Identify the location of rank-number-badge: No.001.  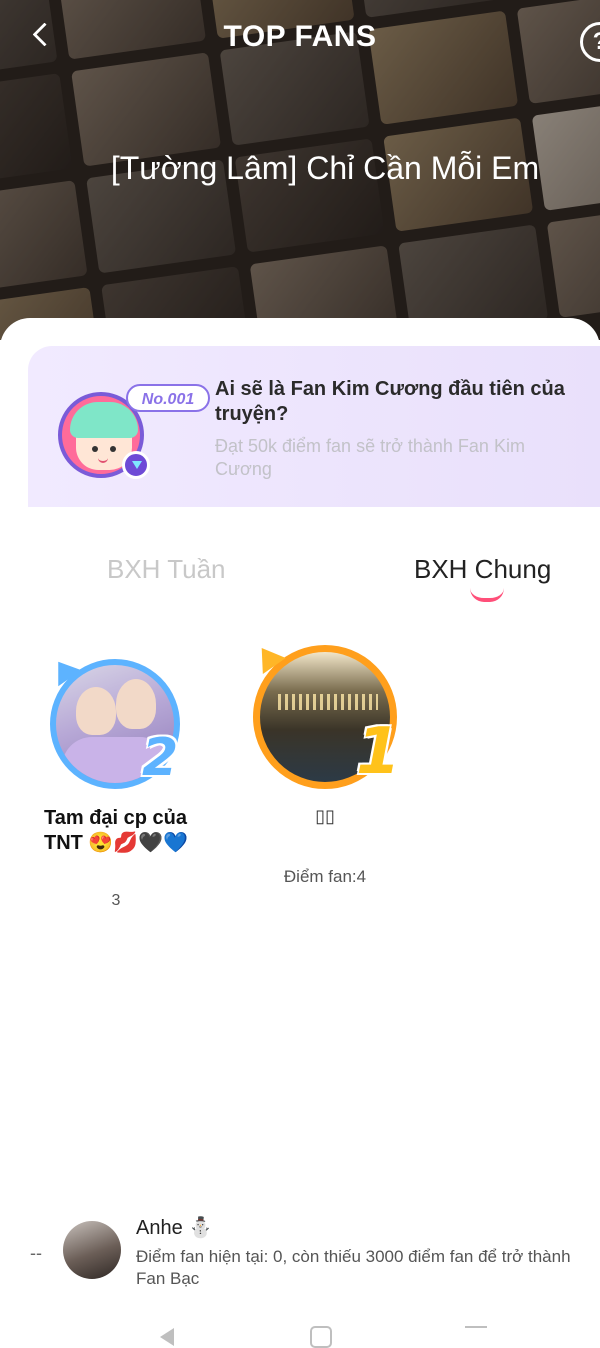
(168, 398).